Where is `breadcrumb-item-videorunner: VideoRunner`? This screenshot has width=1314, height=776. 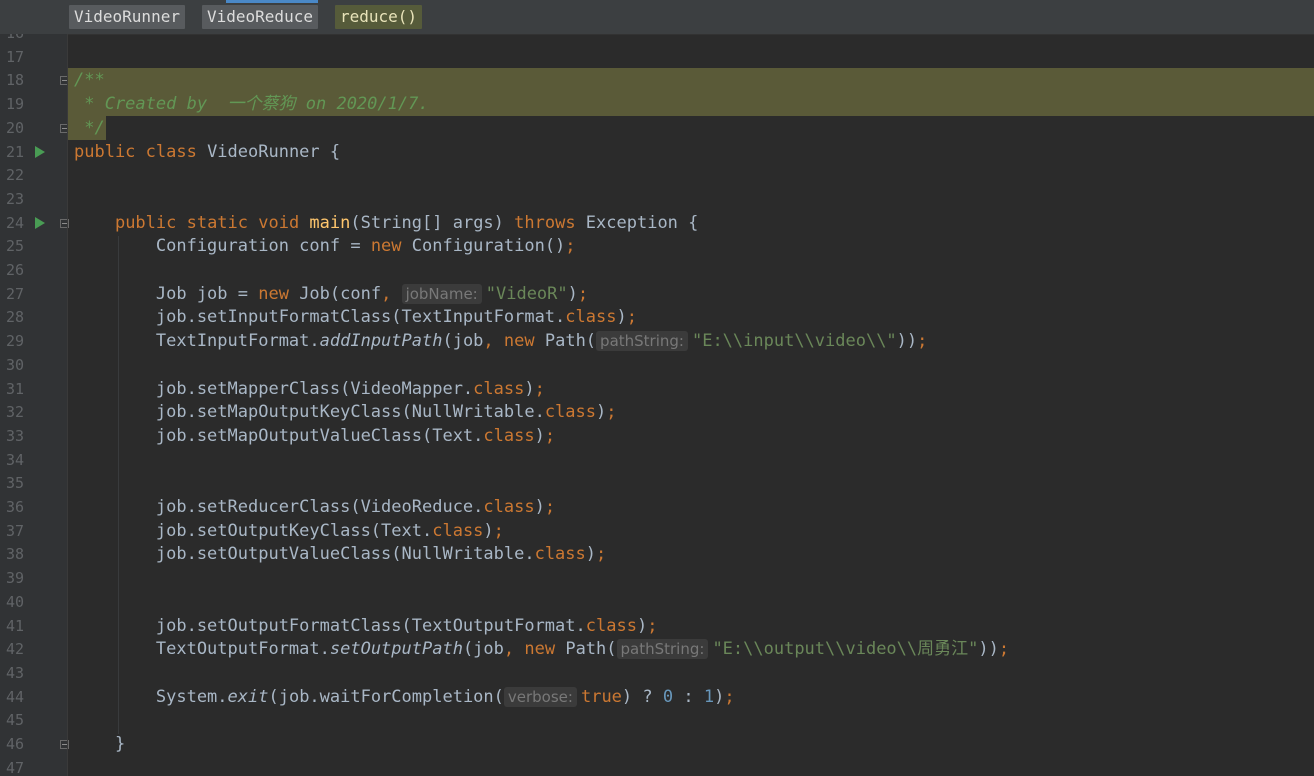
breadcrumb-item-videorunner: VideoRunner is located at coordinates (127, 17).